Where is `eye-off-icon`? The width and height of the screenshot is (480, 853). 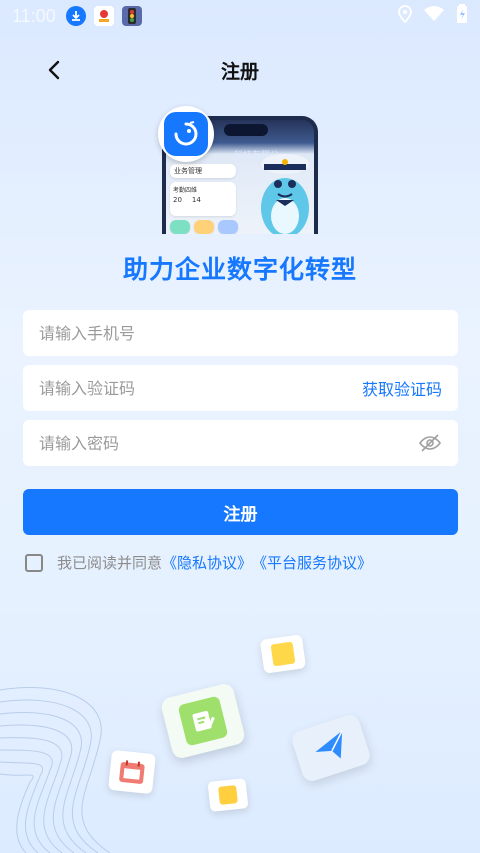 eye-off-icon is located at coordinates (430, 443).